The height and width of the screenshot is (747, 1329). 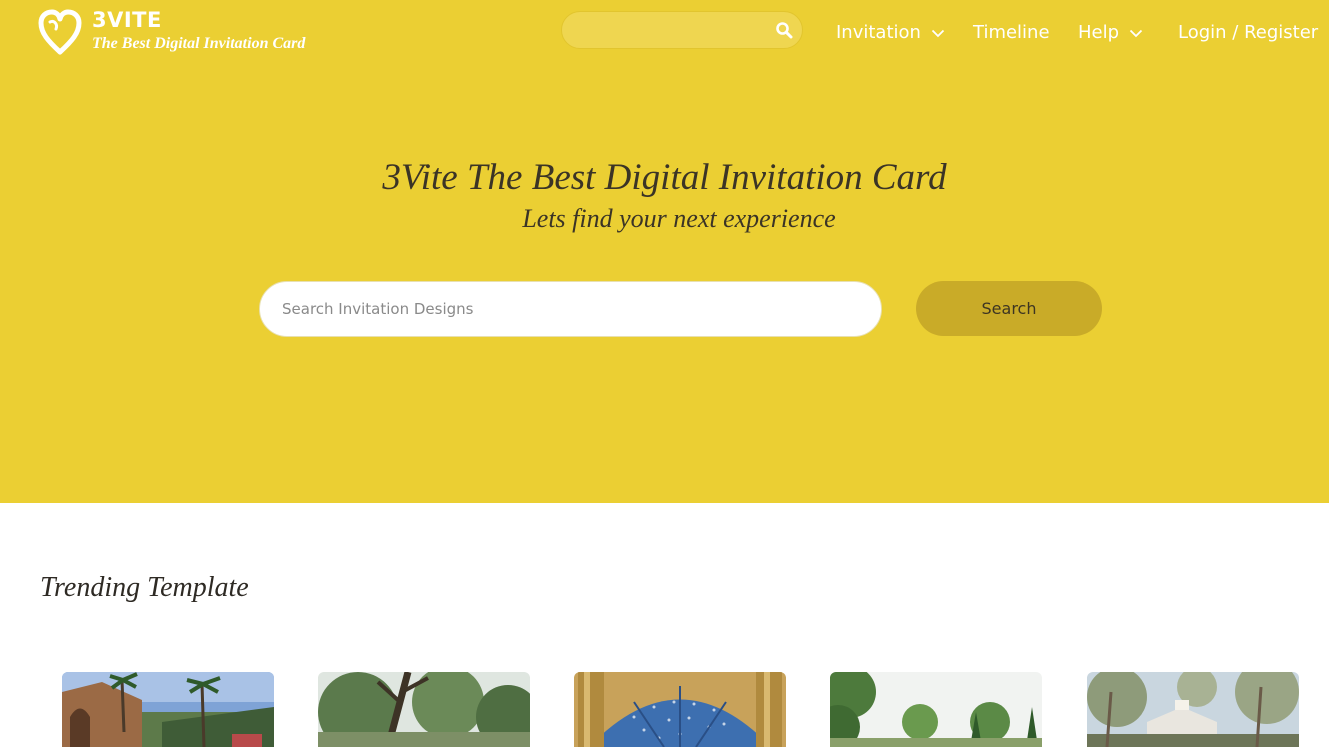 I want to click on nav-invitation: Invitation, so click(x=890, y=33).